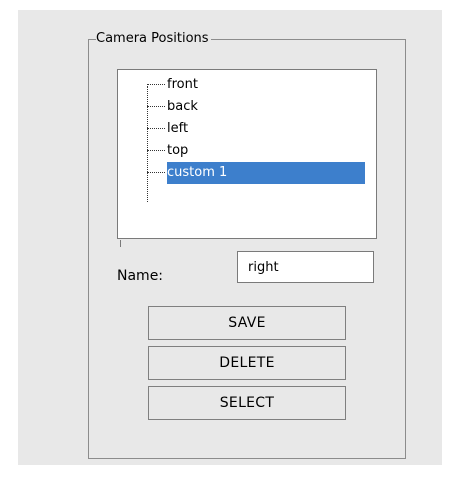 This screenshot has width=464, height=481. What do you see at coordinates (256, 151) in the screenshot?
I see `tree-item-top: top` at bounding box center [256, 151].